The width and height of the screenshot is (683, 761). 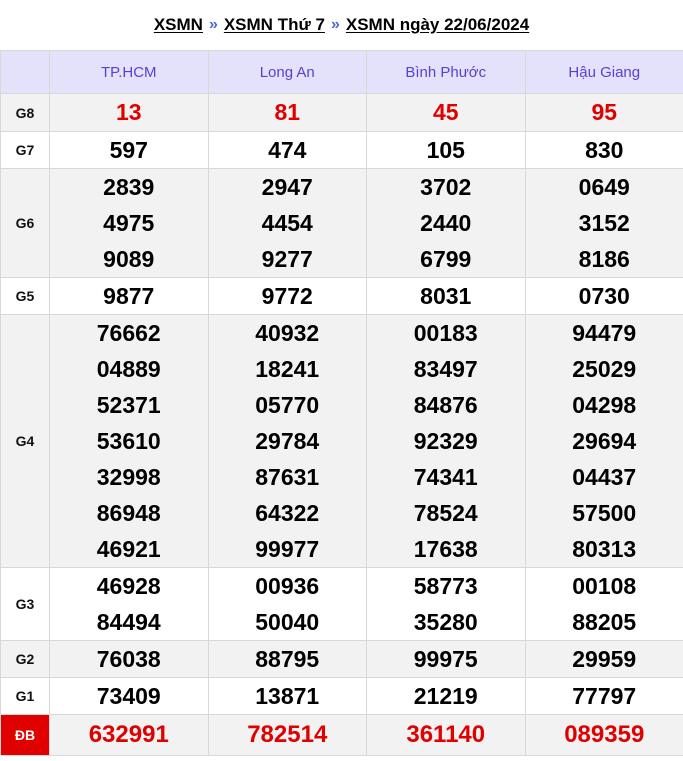 I want to click on prize-cell: 29959, so click(x=603, y=659).